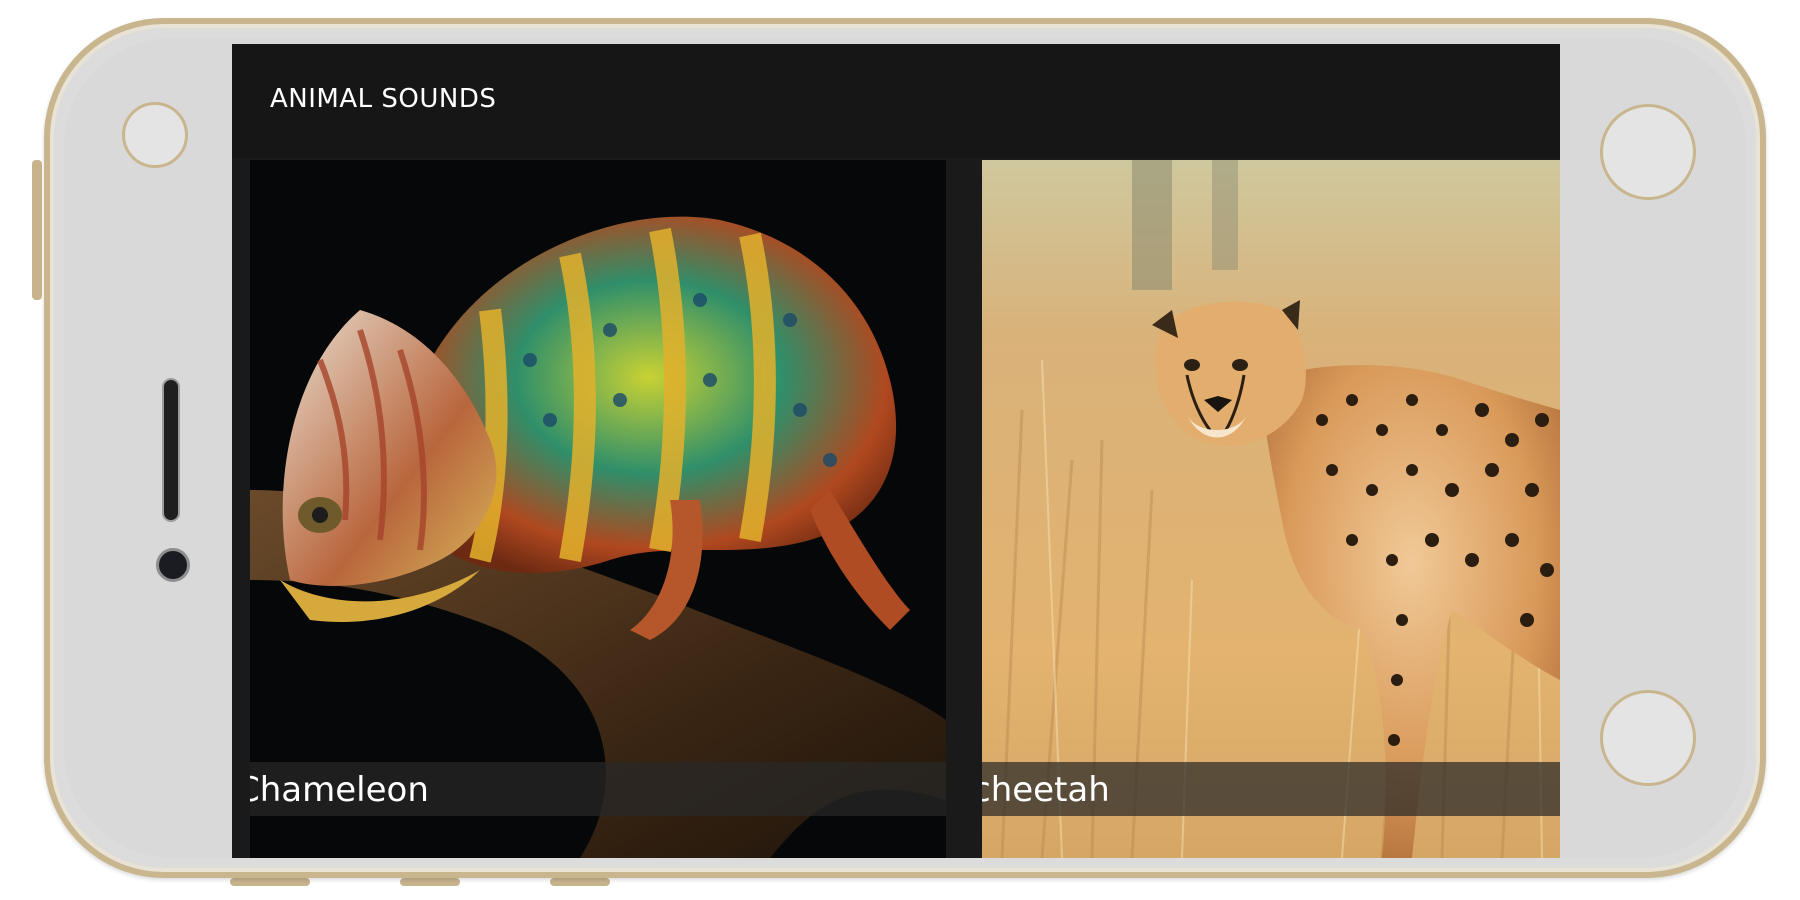  Describe the element at coordinates (383, 99) in the screenshot. I see `app-title: ANIMAL SOUNDS` at that location.